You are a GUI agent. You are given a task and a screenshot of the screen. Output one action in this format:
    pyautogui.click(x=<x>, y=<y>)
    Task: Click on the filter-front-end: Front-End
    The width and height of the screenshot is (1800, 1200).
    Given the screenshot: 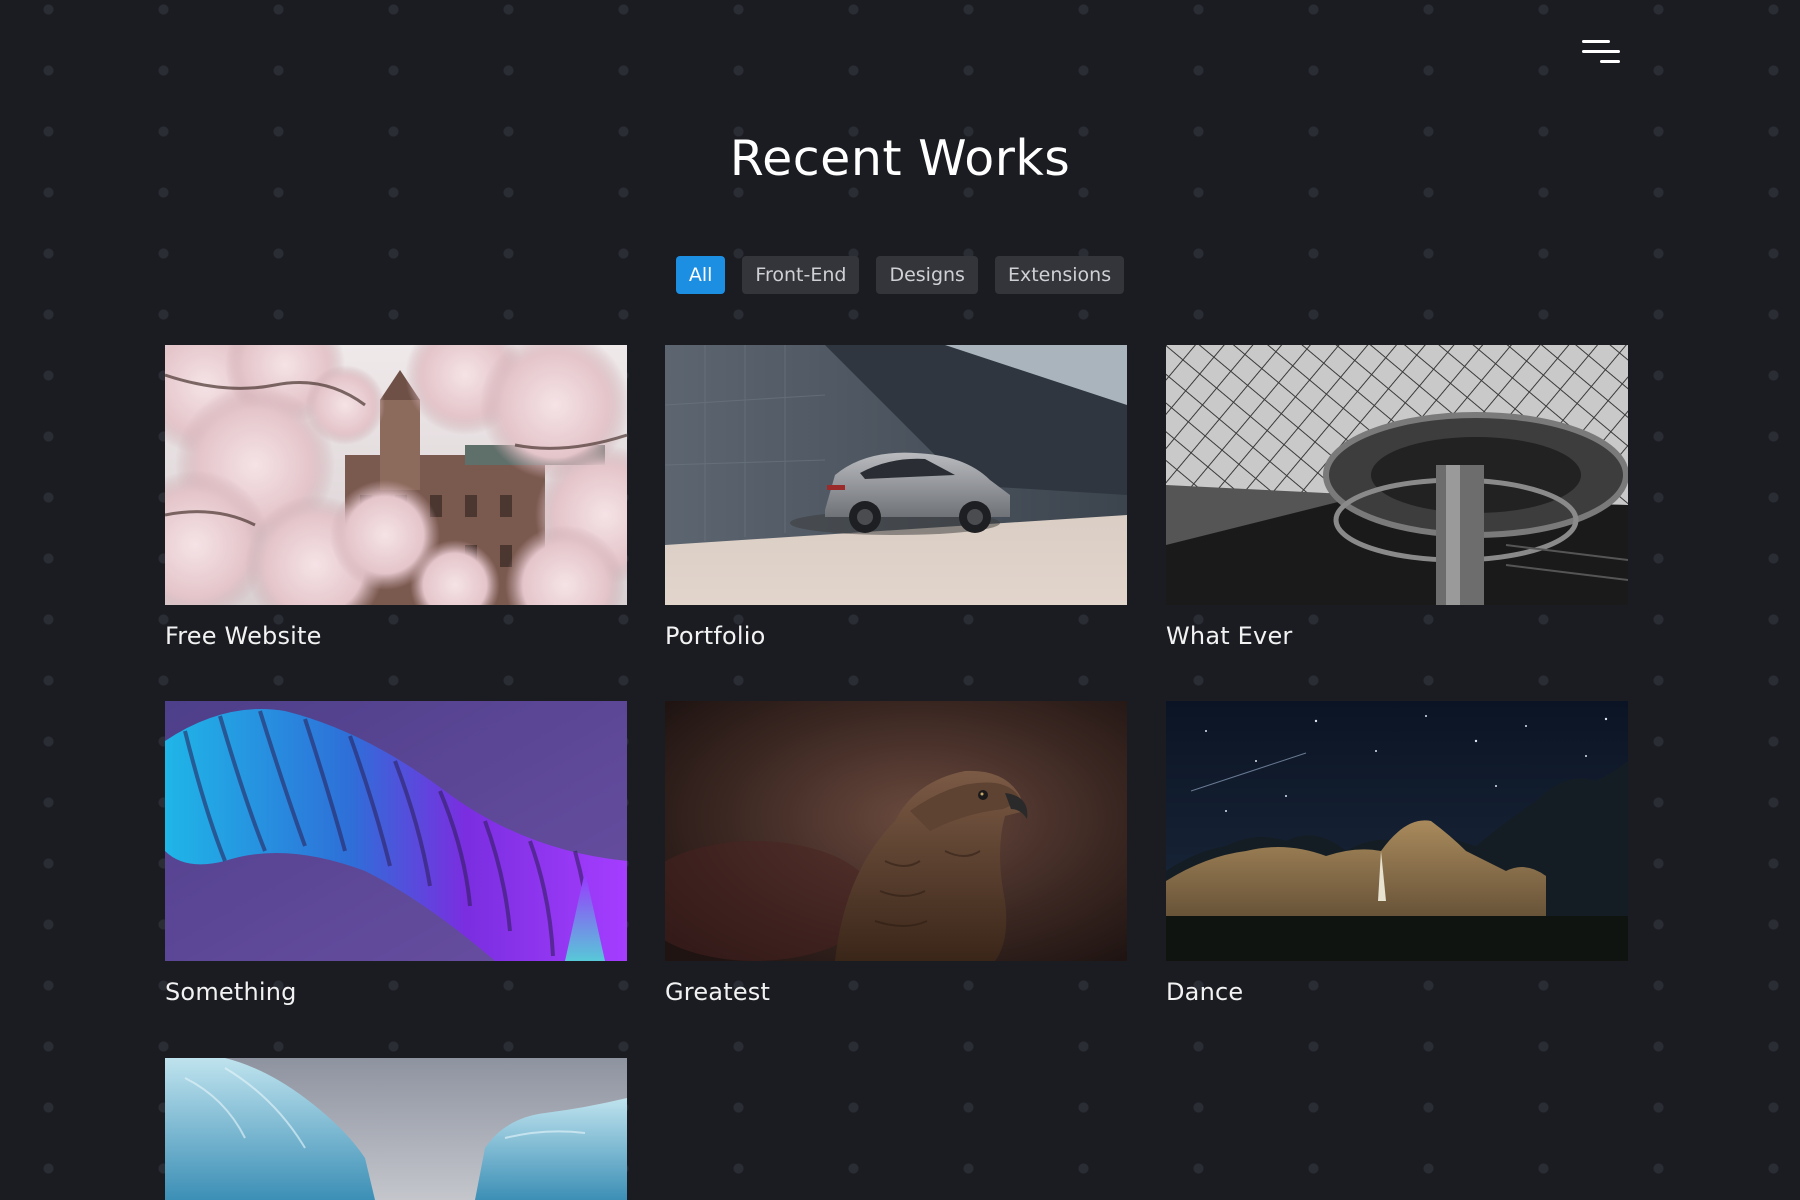 What is the action you would take?
    pyautogui.click(x=801, y=275)
    